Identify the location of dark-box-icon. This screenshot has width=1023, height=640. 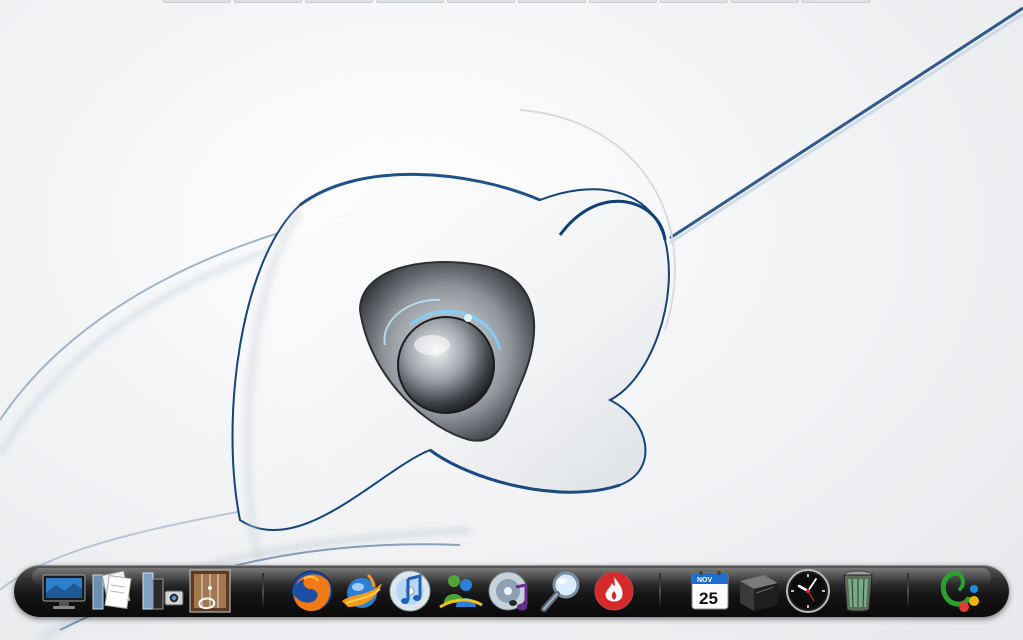
(759, 593).